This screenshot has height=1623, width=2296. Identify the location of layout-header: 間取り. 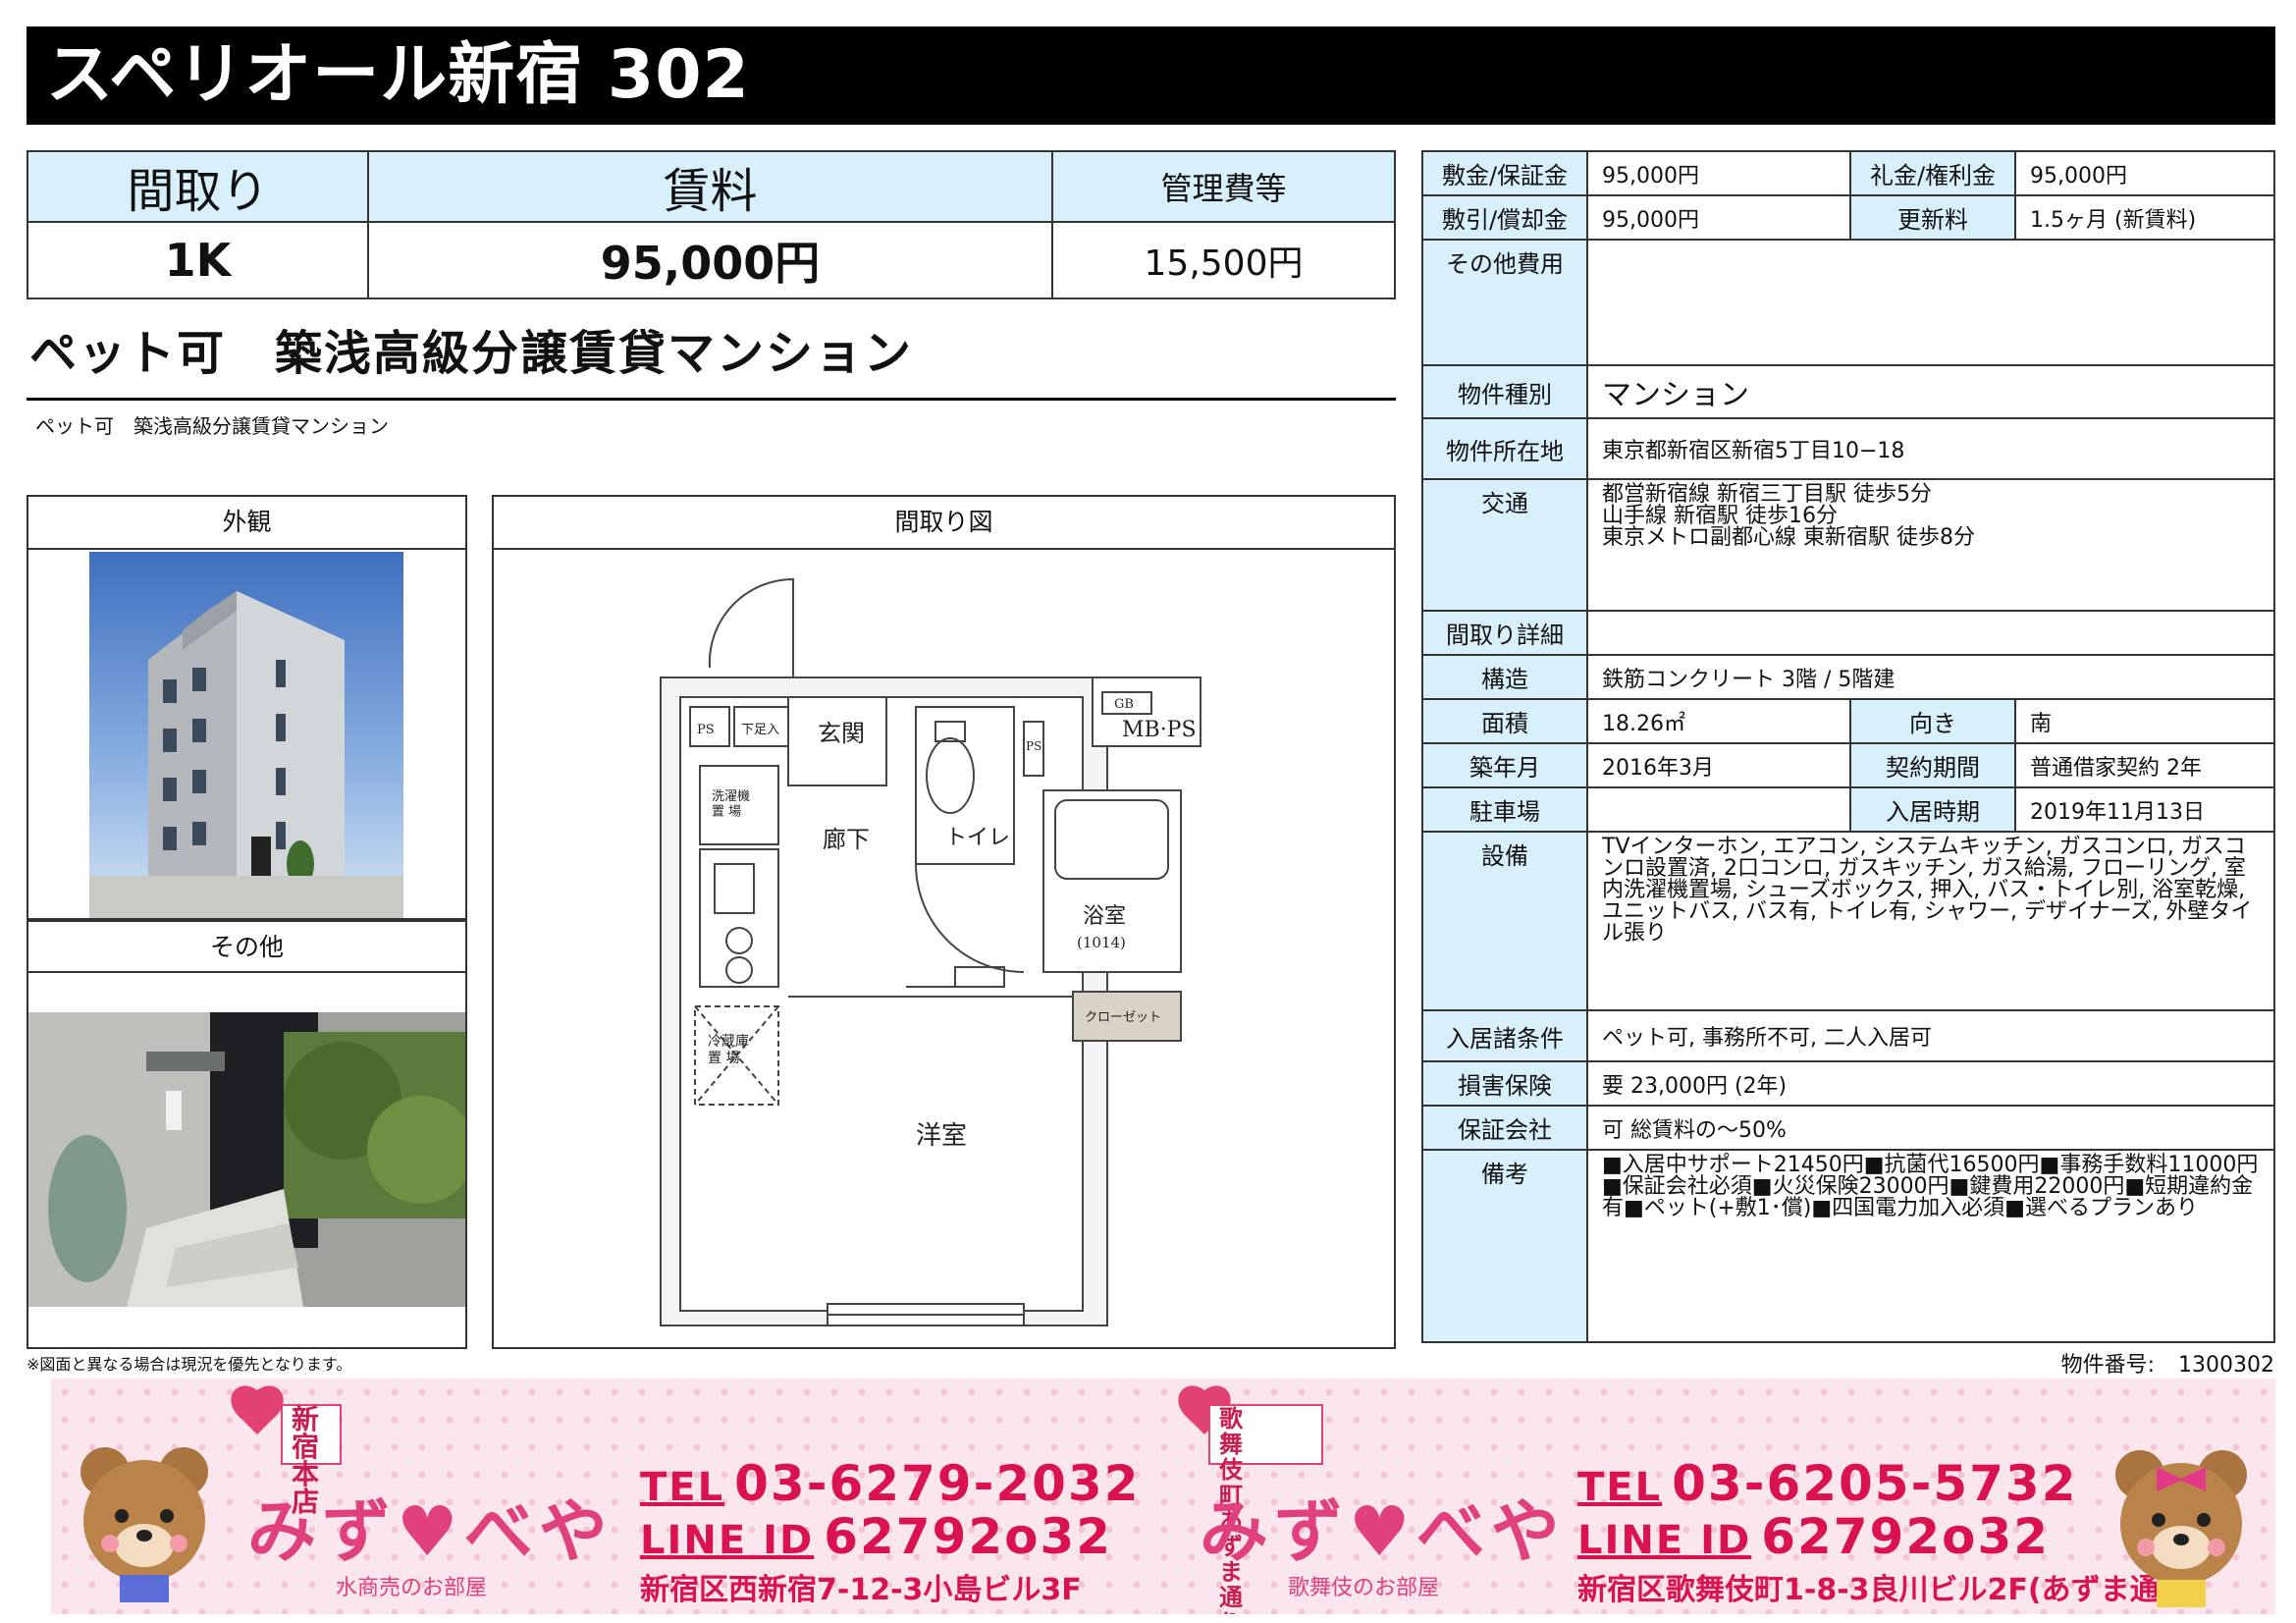
(198, 186).